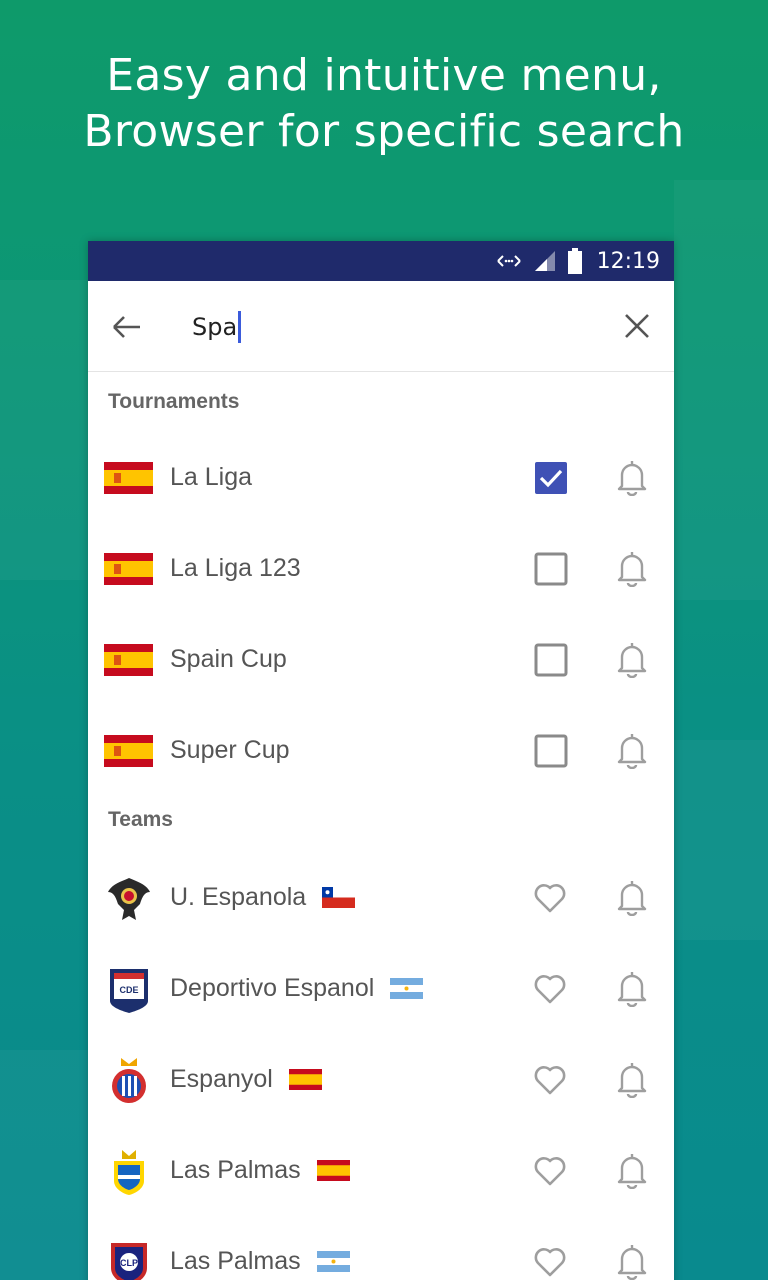 The width and height of the screenshot is (768, 1280). Describe the element at coordinates (129, 1172) in the screenshot. I see `las-palmas-crest-icon` at that location.